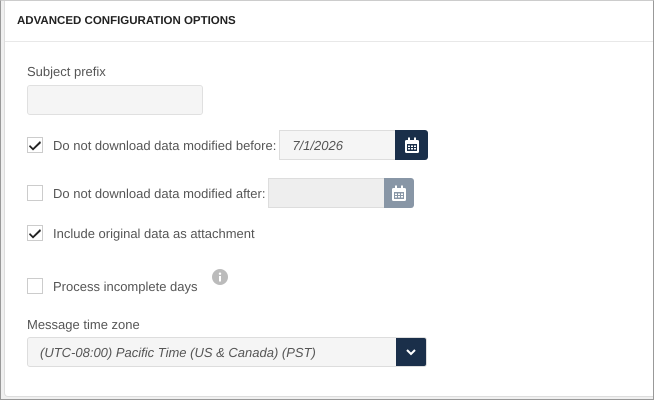 This screenshot has height=400, width=654. What do you see at coordinates (125, 286) in the screenshot?
I see `checkbox-label: Process incomplete days` at bounding box center [125, 286].